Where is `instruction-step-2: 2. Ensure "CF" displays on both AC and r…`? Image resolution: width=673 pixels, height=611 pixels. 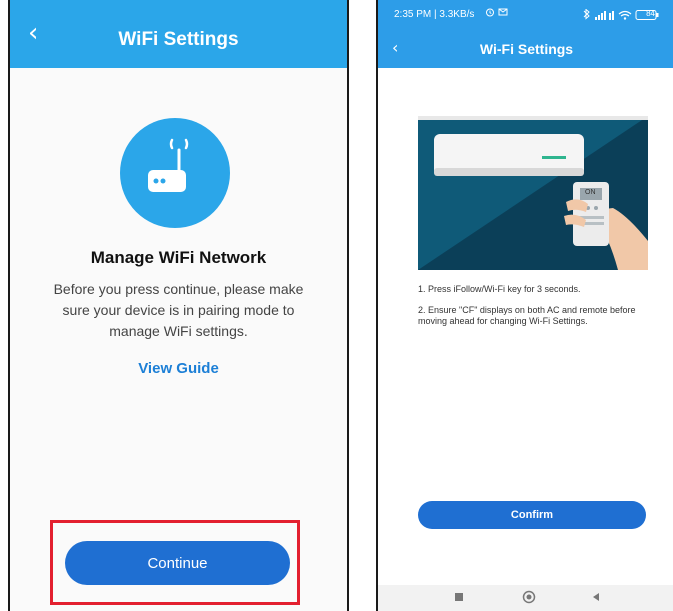 instruction-step-2: 2. Ensure "CF" displays on both AC and r… is located at coordinates (527, 315).